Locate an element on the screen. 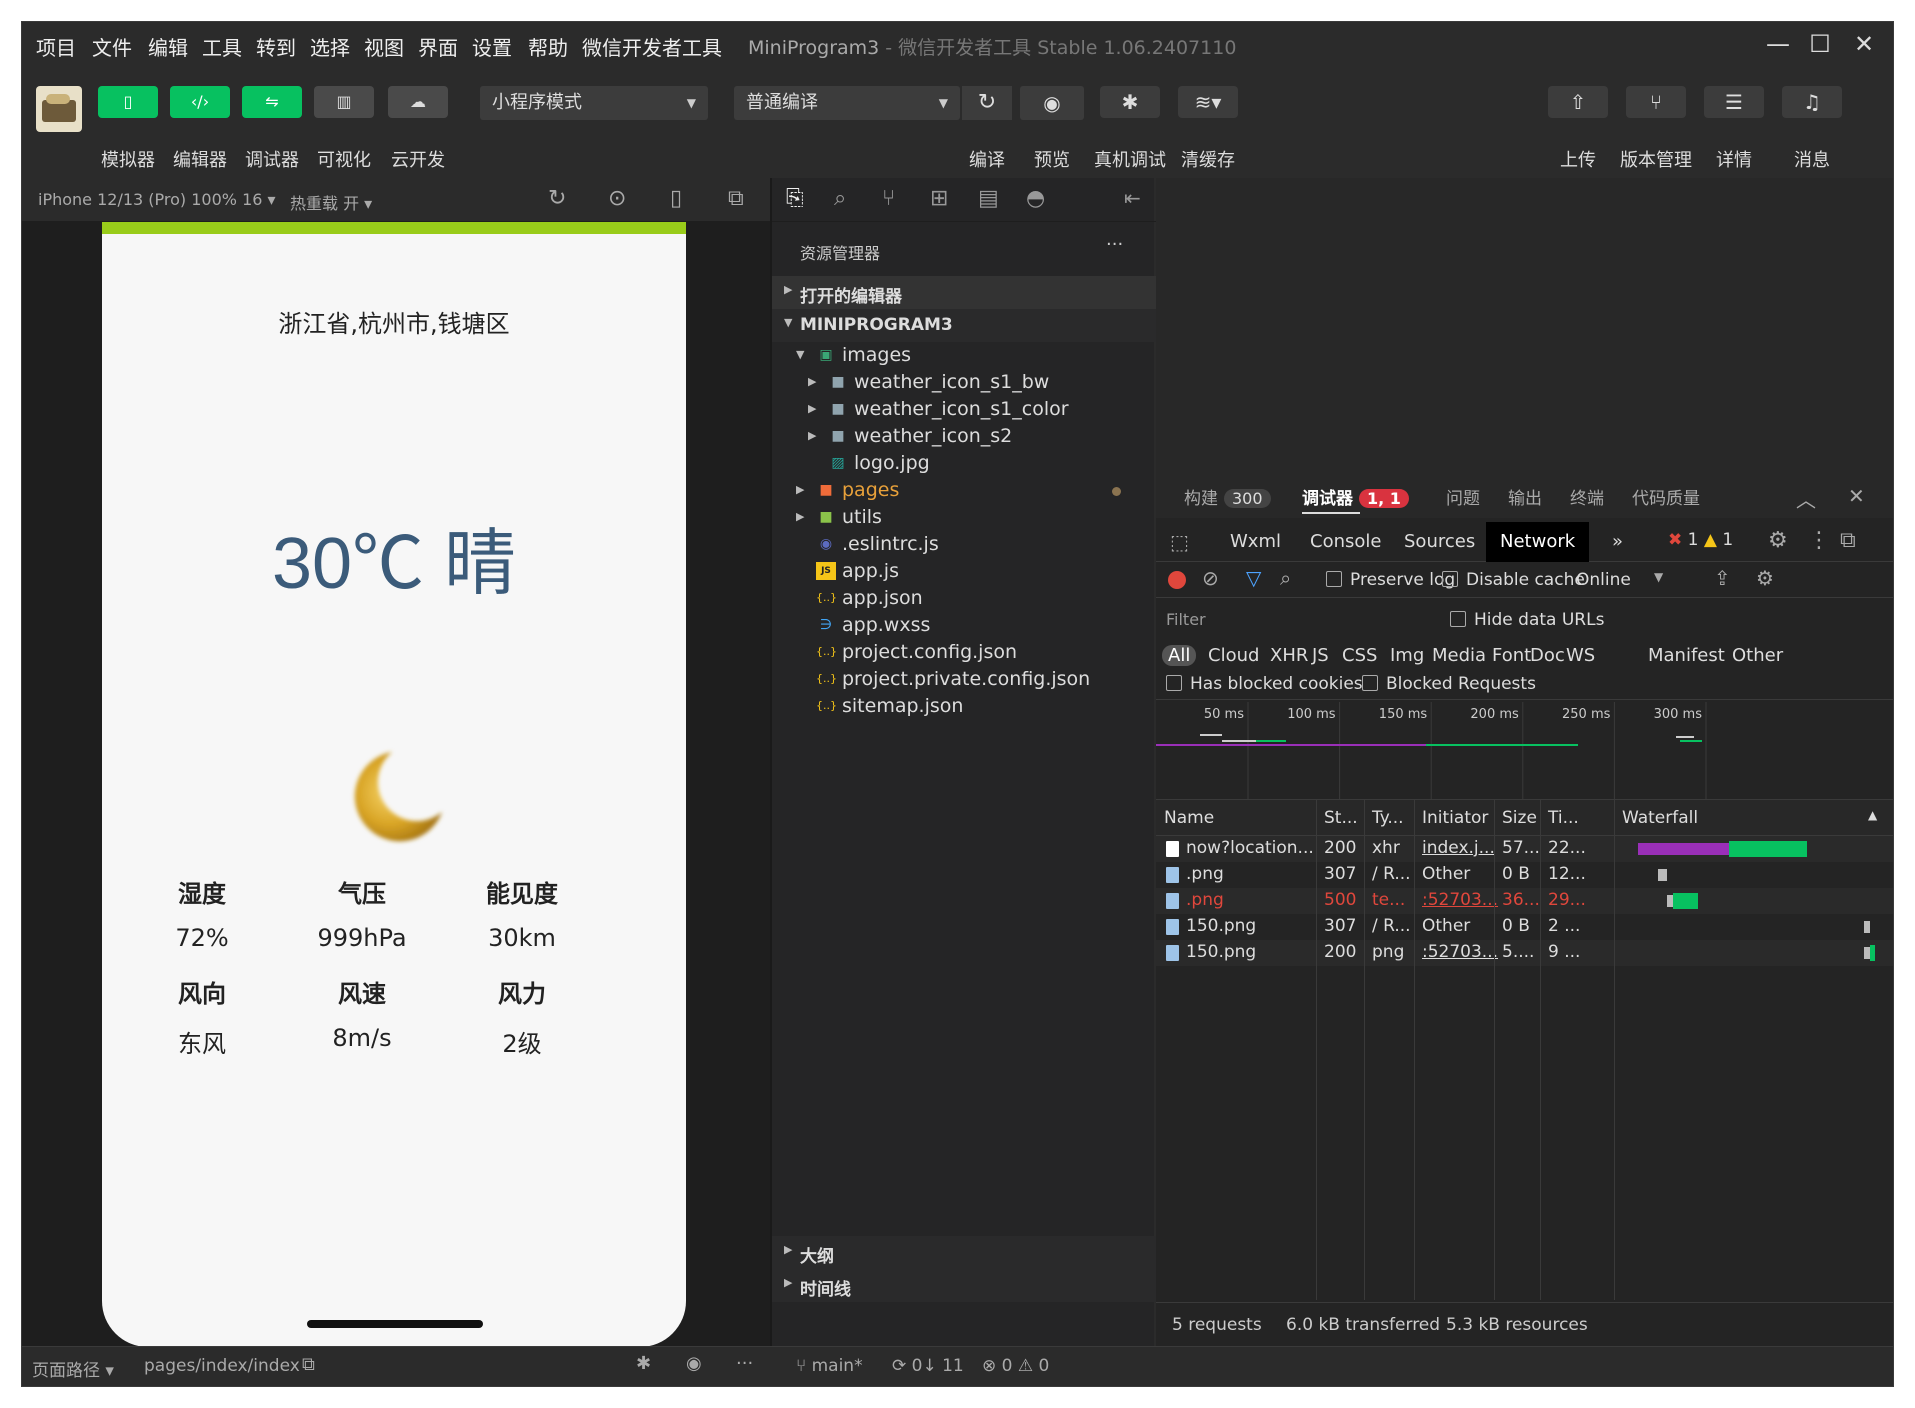  tab-debugger: 调试器 1, 1 is located at coordinates (1355, 496).